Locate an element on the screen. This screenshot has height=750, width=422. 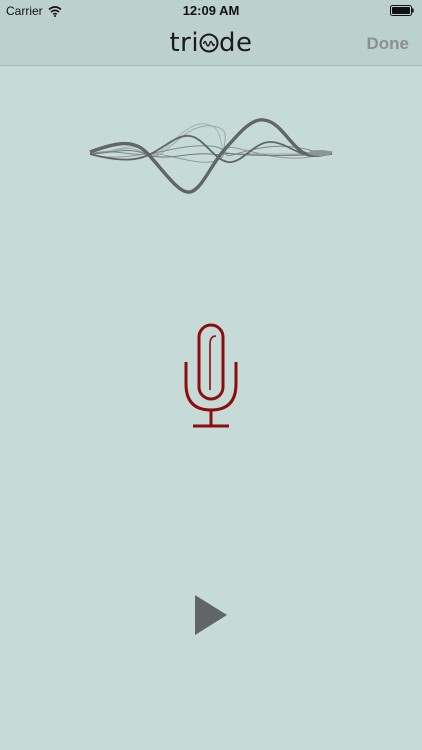
logo-wave-icon is located at coordinates (209, 43).